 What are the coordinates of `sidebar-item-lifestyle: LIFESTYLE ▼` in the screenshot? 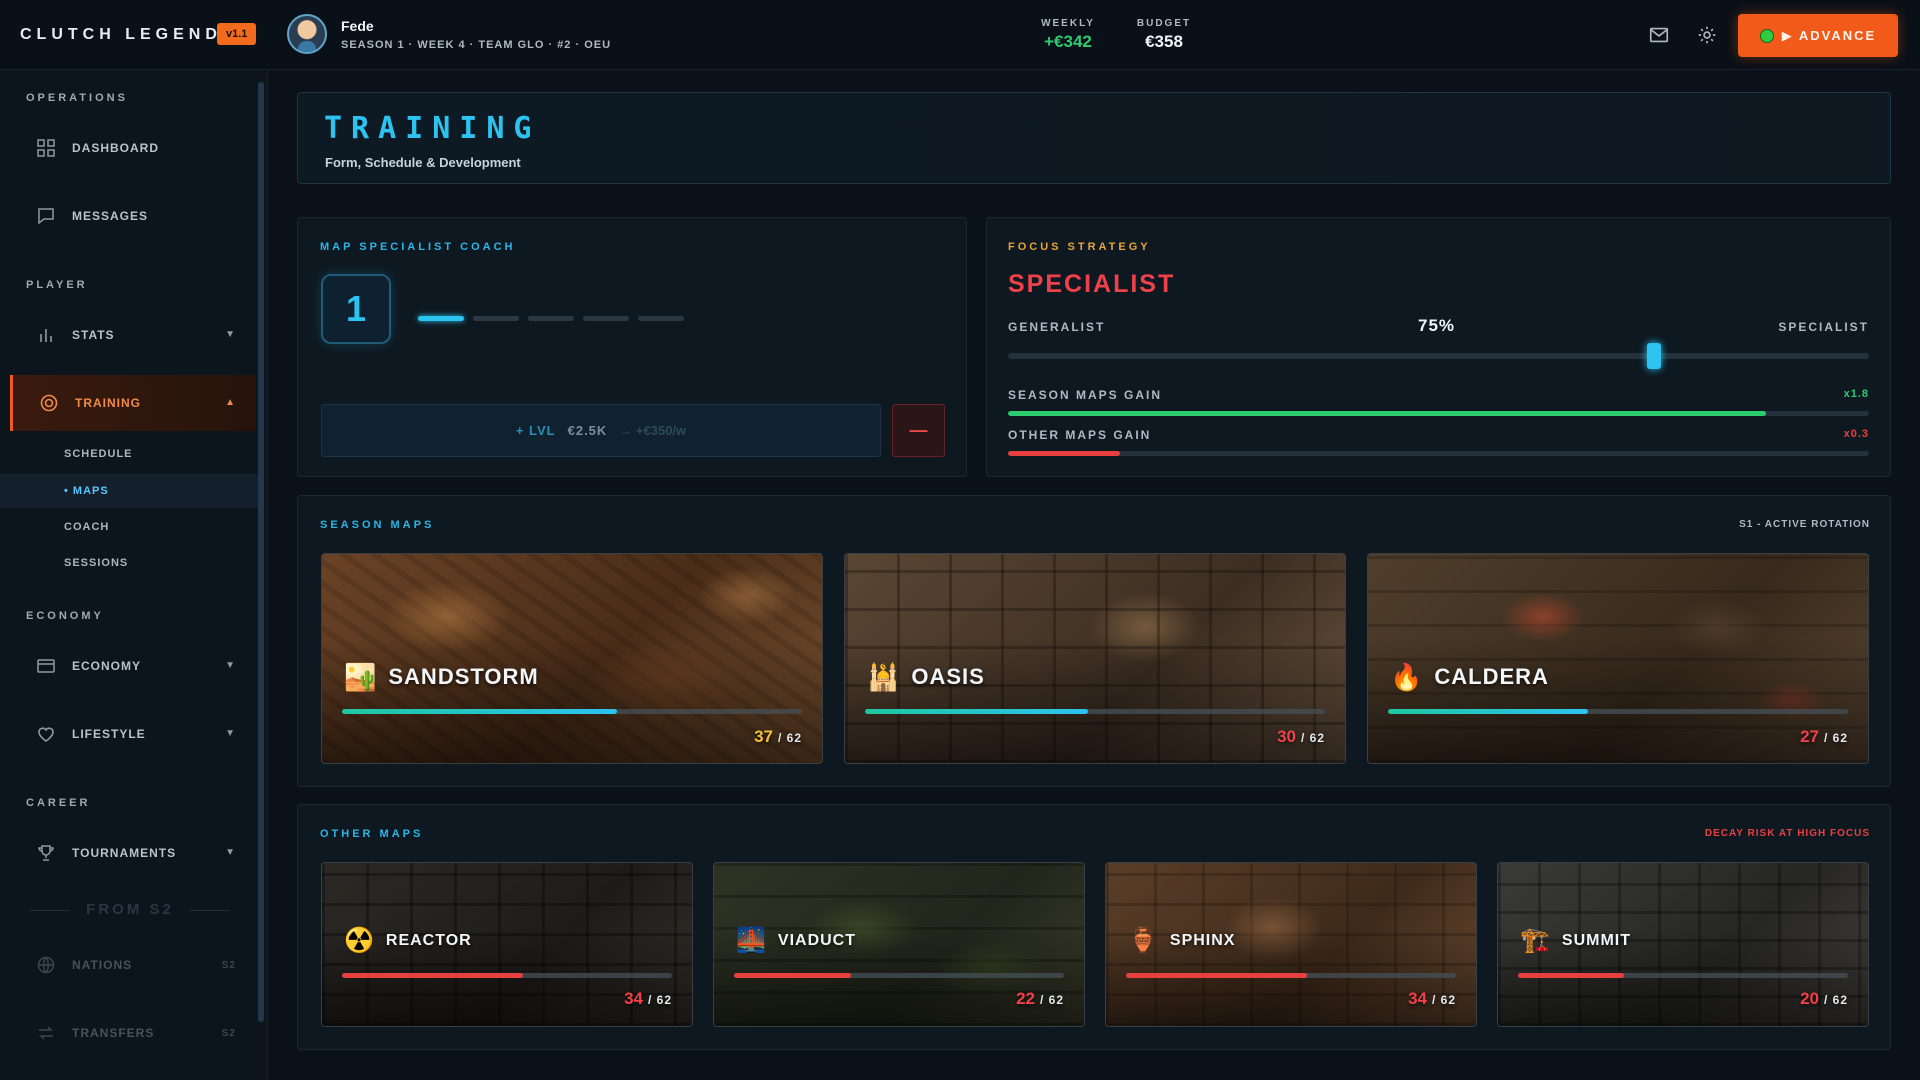 It's located at (133, 734).